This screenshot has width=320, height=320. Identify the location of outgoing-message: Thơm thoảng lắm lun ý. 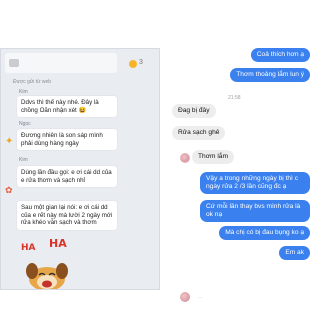
(270, 75).